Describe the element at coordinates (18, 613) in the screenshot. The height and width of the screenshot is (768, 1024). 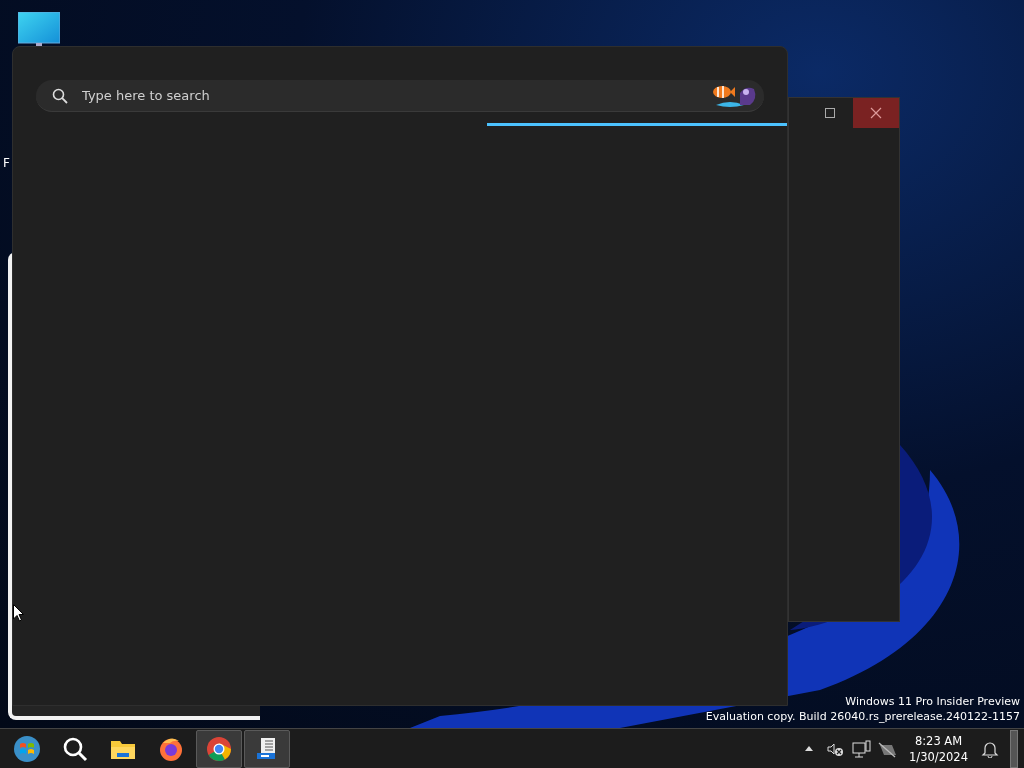
I see `mouse-cursor` at that location.